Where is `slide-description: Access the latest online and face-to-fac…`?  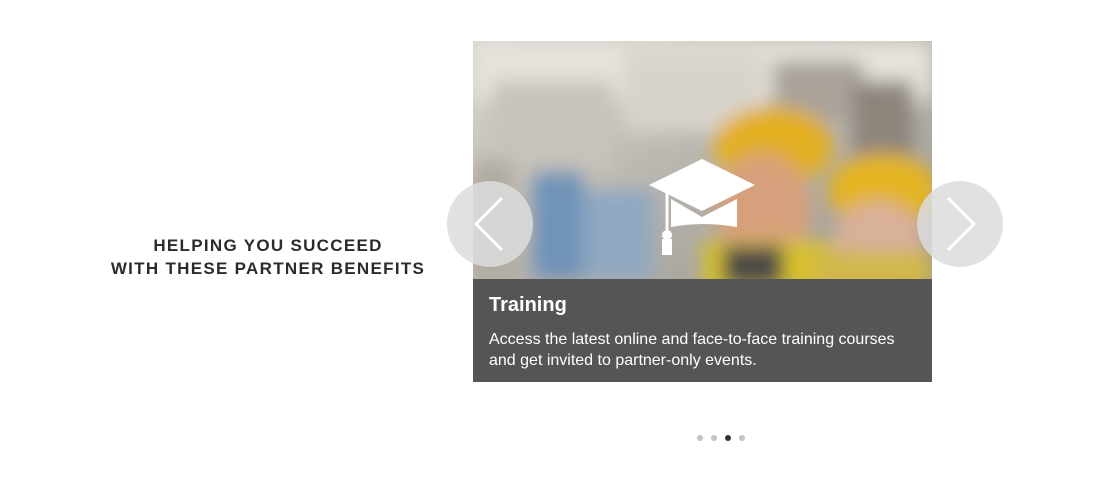 slide-description: Access the latest online and face-to-fac… is located at coordinates (692, 350).